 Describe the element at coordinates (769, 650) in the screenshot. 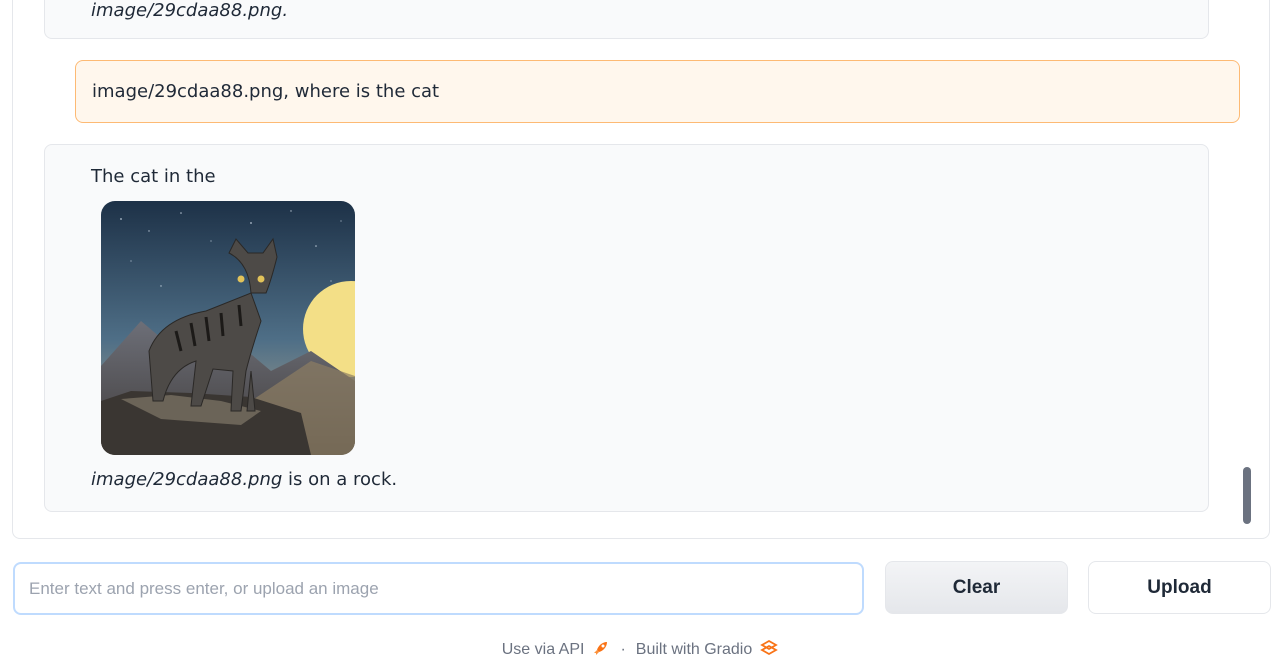

I see `gradio-logo-icon` at that location.